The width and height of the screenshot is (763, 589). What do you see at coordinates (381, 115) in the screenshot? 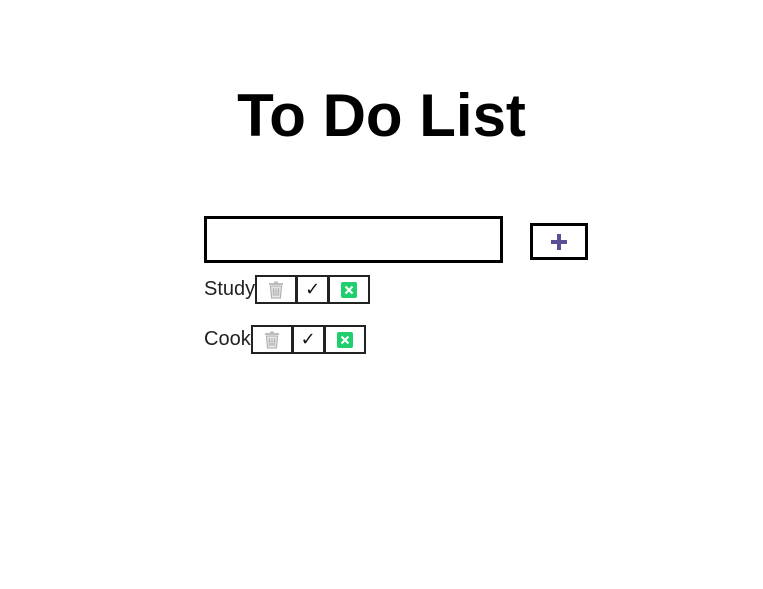
I see `page-title: To Do List` at bounding box center [381, 115].